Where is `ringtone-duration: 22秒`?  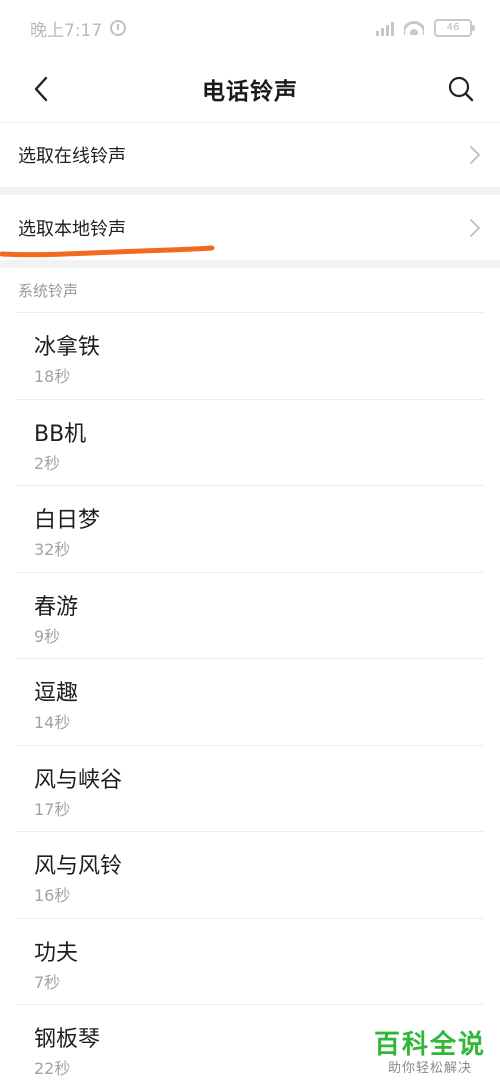
ringtone-duration: 22秒 is located at coordinates (52, 1068).